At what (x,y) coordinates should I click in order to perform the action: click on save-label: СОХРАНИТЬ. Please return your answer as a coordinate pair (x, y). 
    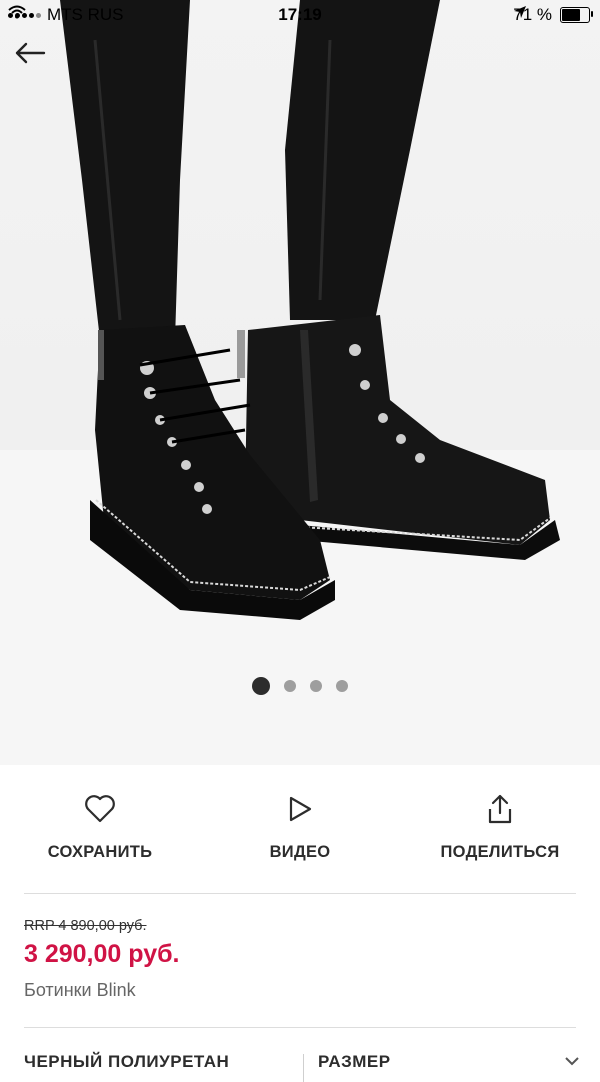
    Looking at the image, I should click on (100, 852).